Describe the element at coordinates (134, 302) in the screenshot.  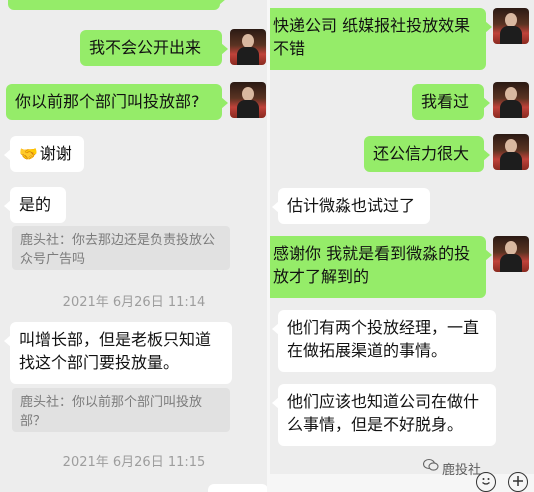
I see `timestamp: 2021年 6月26日 11:14` at that location.